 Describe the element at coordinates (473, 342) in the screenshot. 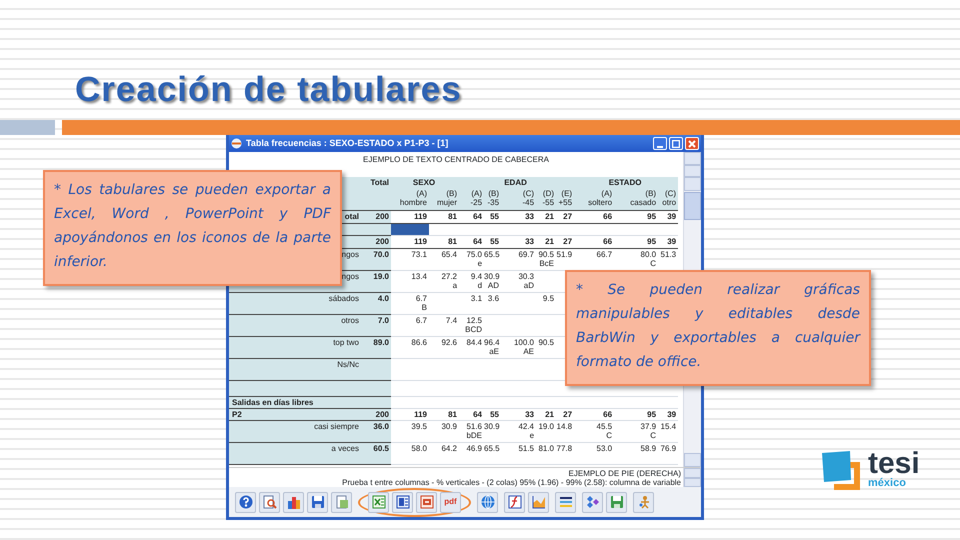

I see `table-cell-text: 84.4` at that location.